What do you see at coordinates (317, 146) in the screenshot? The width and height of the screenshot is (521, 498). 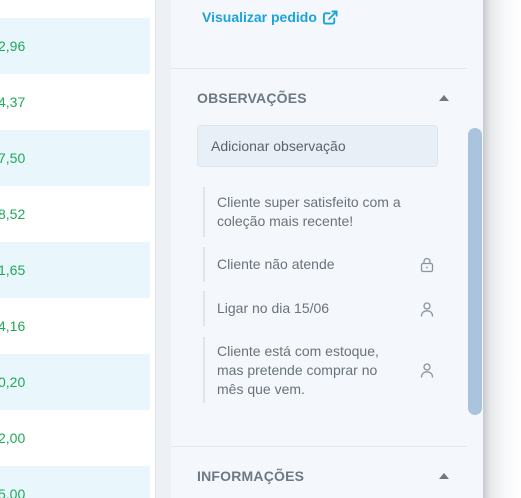 I see `add-observation-input` at bounding box center [317, 146].